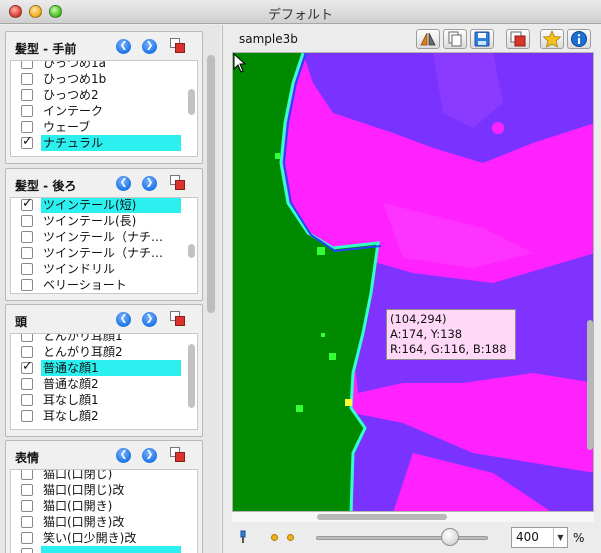  I want to click on item-label: とんがり耳顔1, so click(83, 338).